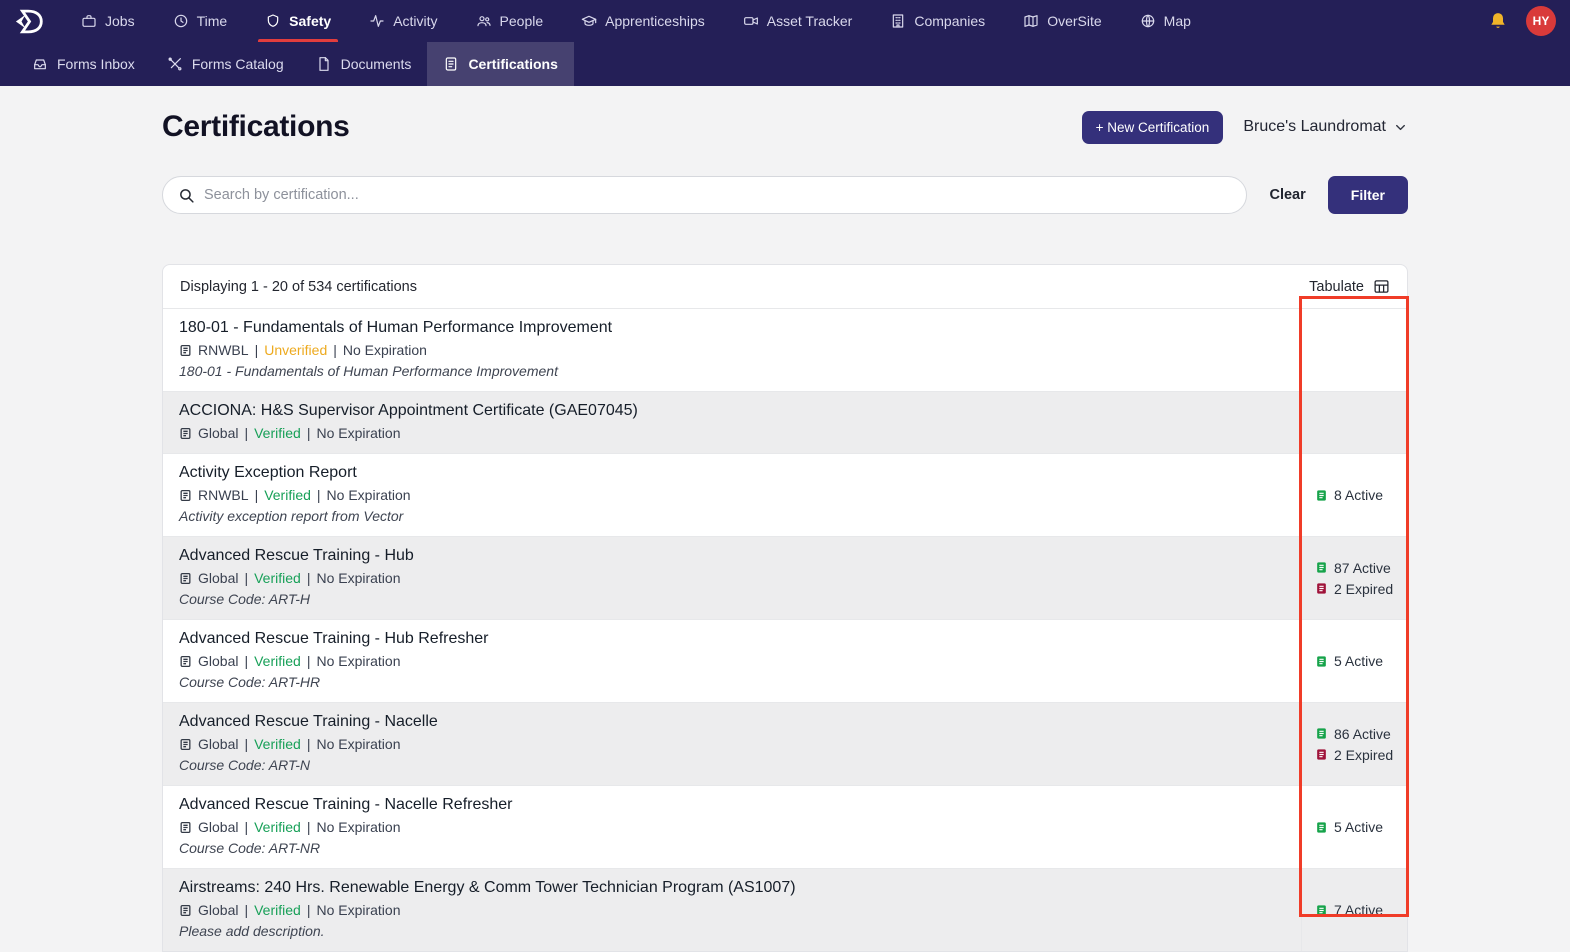 The width and height of the screenshot is (1570, 952). What do you see at coordinates (1498, 21) in the screenshot?
I see `notifications-bell-icon` at bounding box center [1498, 21].